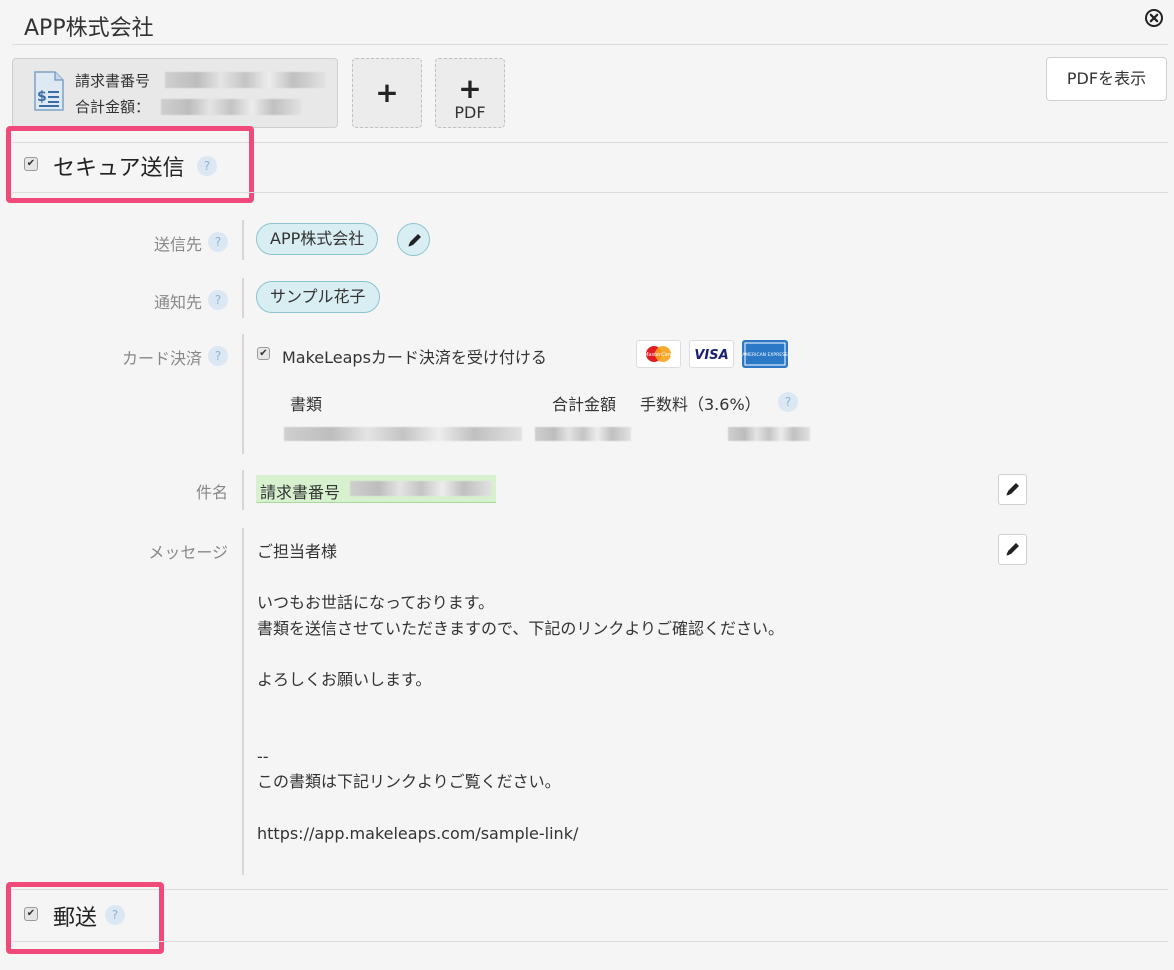  What do you see at coordinates (211, 492) in the screenshot?
I see `subject-label: 件名` at bounding box center [211, 492].